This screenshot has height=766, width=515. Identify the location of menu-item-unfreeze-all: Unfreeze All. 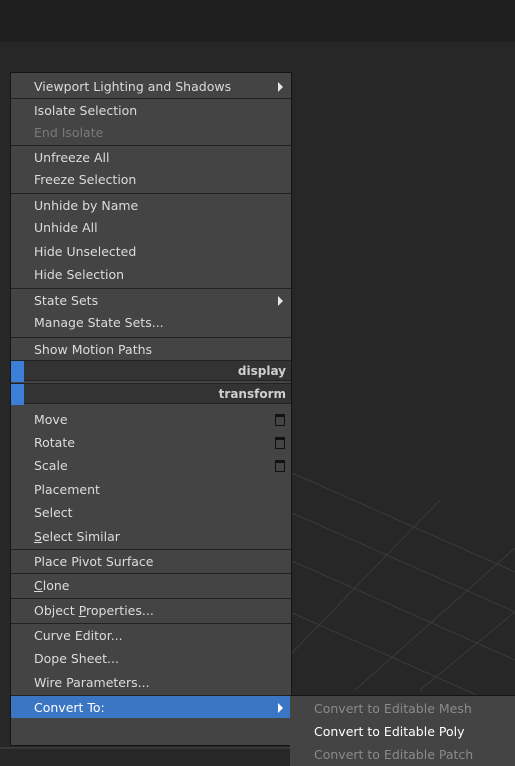
(151, 156).